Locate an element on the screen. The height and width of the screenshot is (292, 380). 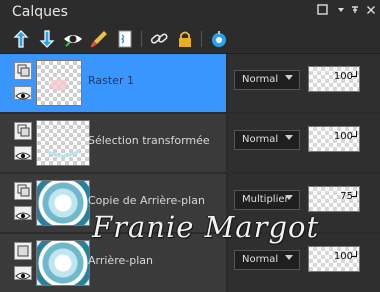
link-icon is located at coordinates (159, 39).